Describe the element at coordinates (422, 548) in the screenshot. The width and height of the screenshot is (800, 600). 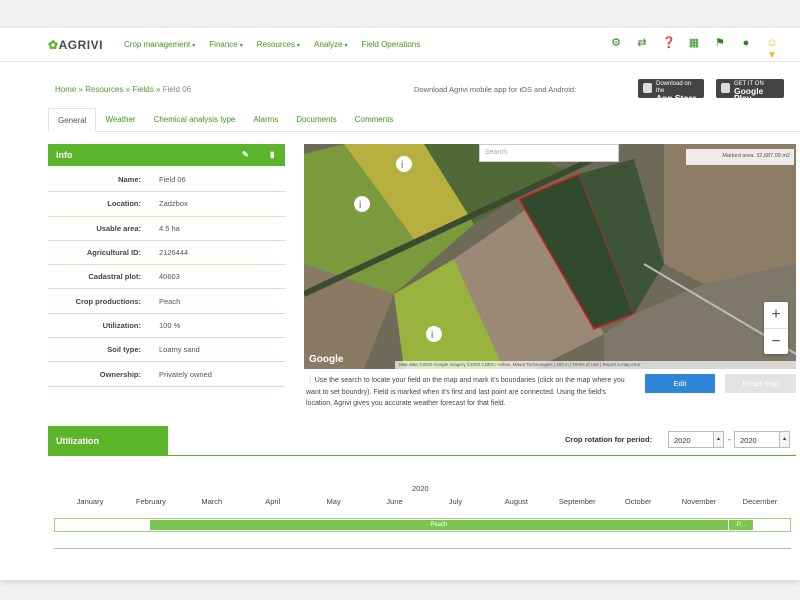
I see `timeline-divider` at that location.